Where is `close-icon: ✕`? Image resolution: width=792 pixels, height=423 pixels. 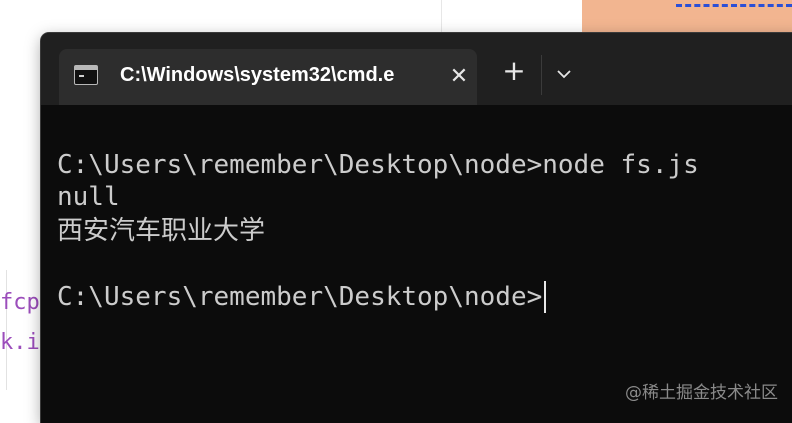
close-icon: ✕ is located at coordinates (459, 77).